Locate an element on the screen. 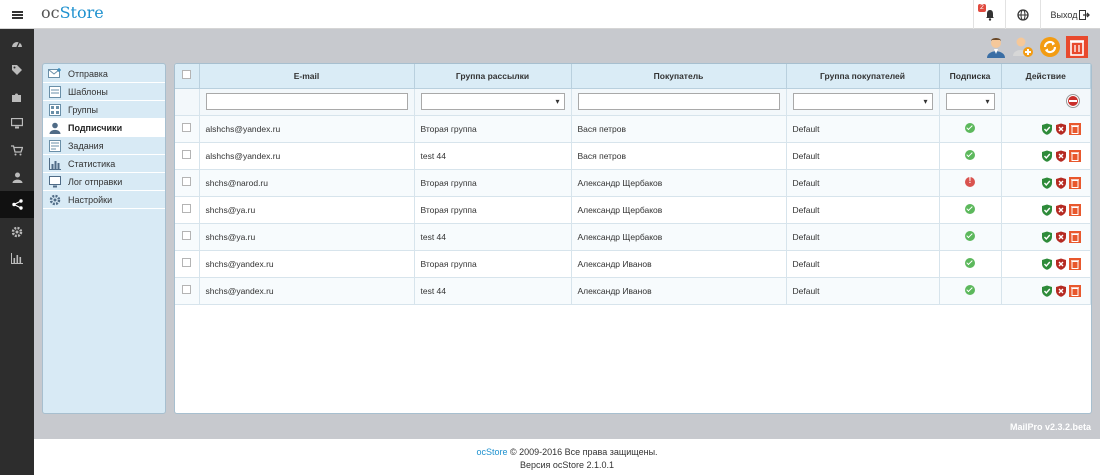 The width and height of the screenshot is (1100, 475). delete-button is located at coordinates (1077, 47).